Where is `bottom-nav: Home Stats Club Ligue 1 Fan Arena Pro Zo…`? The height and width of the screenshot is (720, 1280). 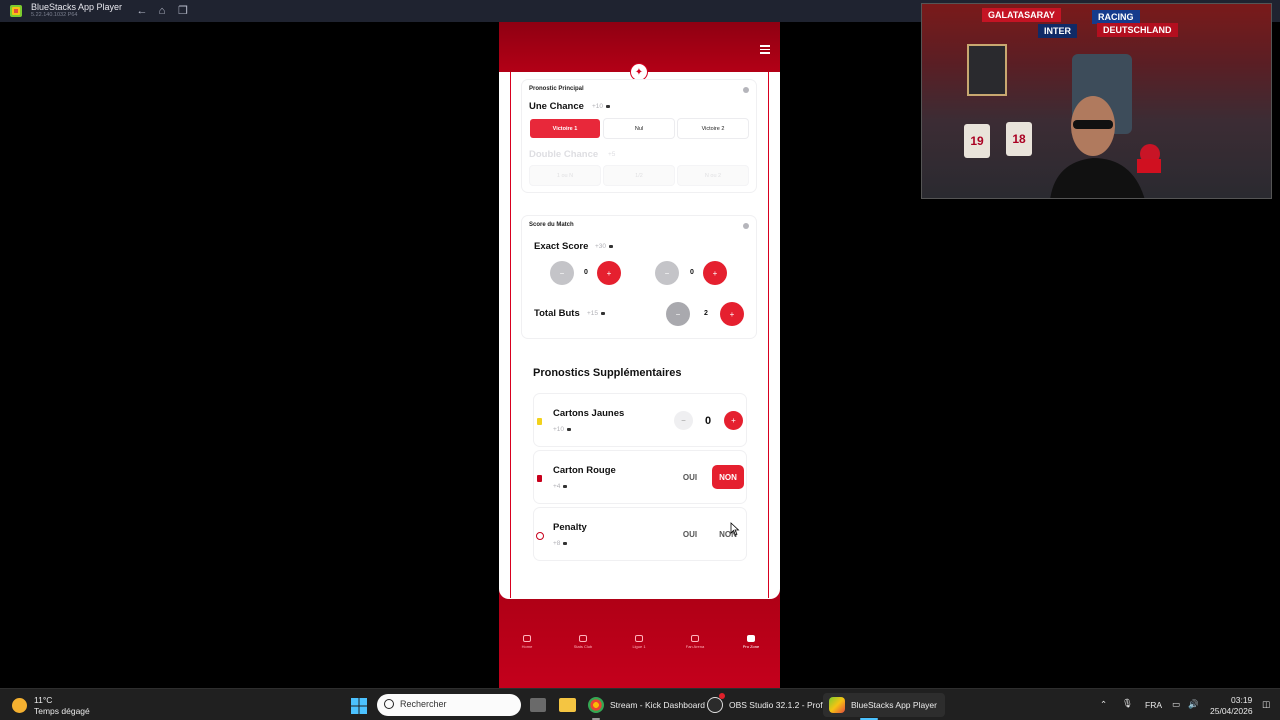
bottom-nav: Home Stats Club Ligue 1 Fan Arena Pro Zo… is located at coordinates (639, 643).